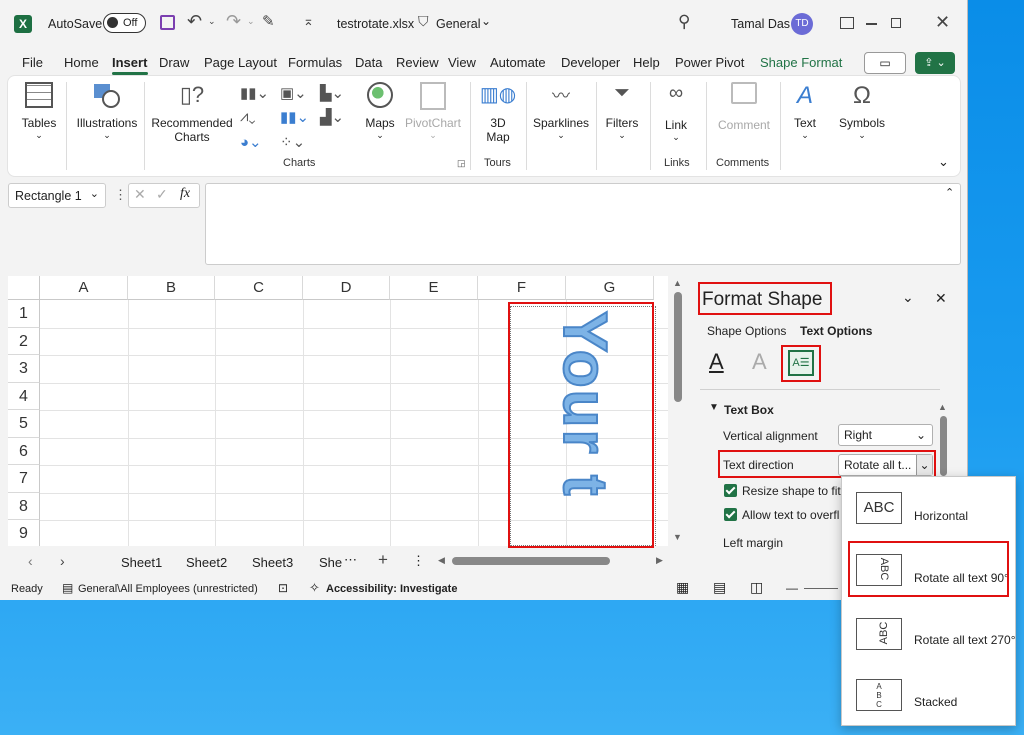  Describe the element at coordinates (194, 21) in the screenshot. I see `undo-icon: ↶` at that location.